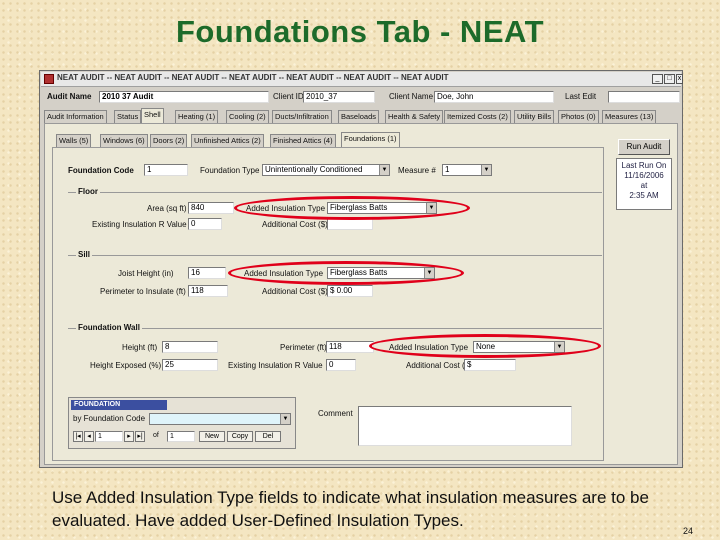 The height and width of the screenshot is (540, 720). I want to click on tab-unfinished-attics: Unfinished Attics (2), so click(227, 140).